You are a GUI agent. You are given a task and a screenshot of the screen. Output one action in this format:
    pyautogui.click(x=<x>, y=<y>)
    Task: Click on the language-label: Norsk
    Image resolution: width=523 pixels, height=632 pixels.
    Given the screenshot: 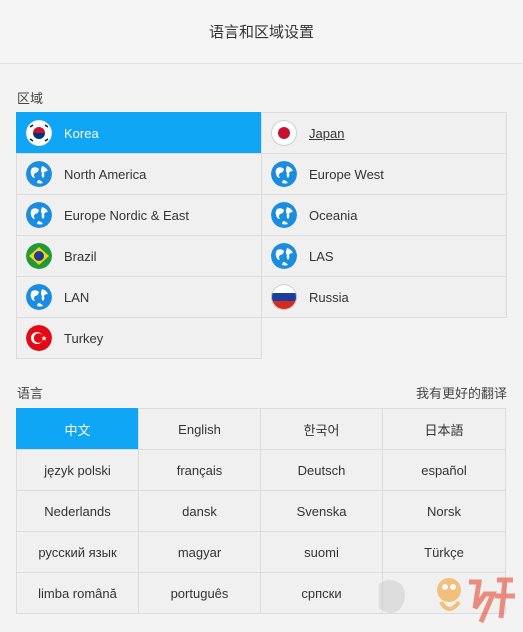 What is the action you would take?
    pyautogui.click(x=444, y=511)
    